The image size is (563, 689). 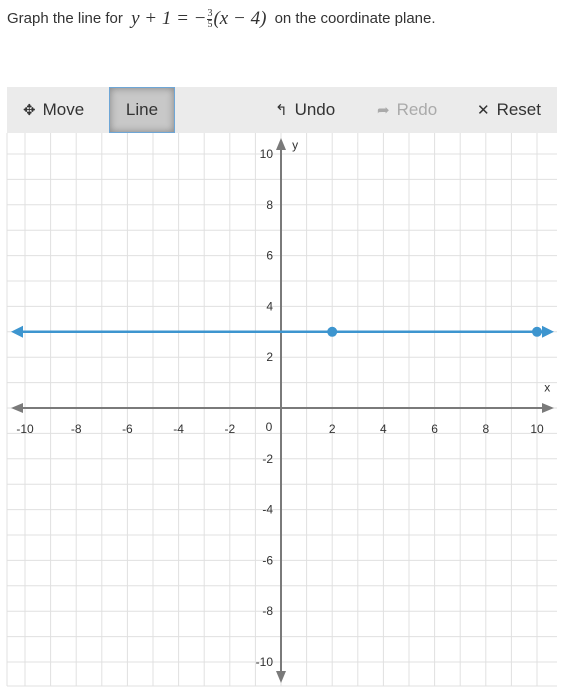 What do you see at coordinates (281, 677) in the screenshot?
I see `y-axis-down-arrow` at bounding box center [281, 677].